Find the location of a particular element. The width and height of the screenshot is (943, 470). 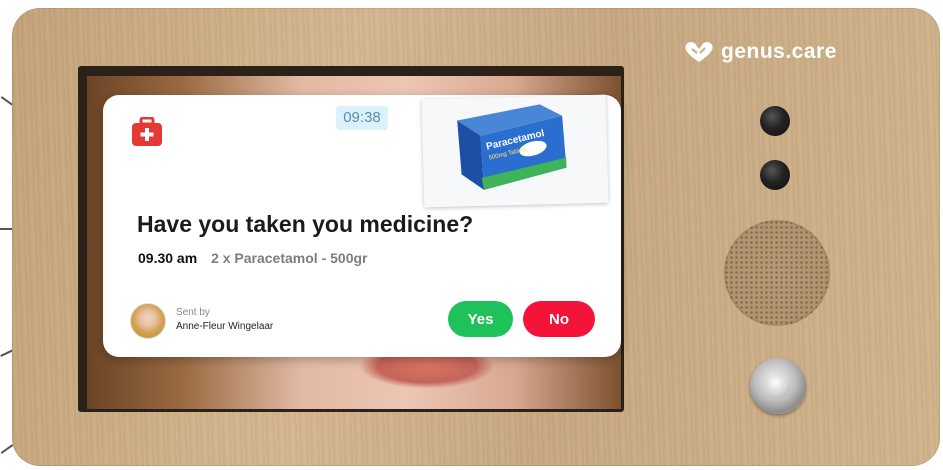

sent-by-label: Sent by is located at coordinates (193, 312).